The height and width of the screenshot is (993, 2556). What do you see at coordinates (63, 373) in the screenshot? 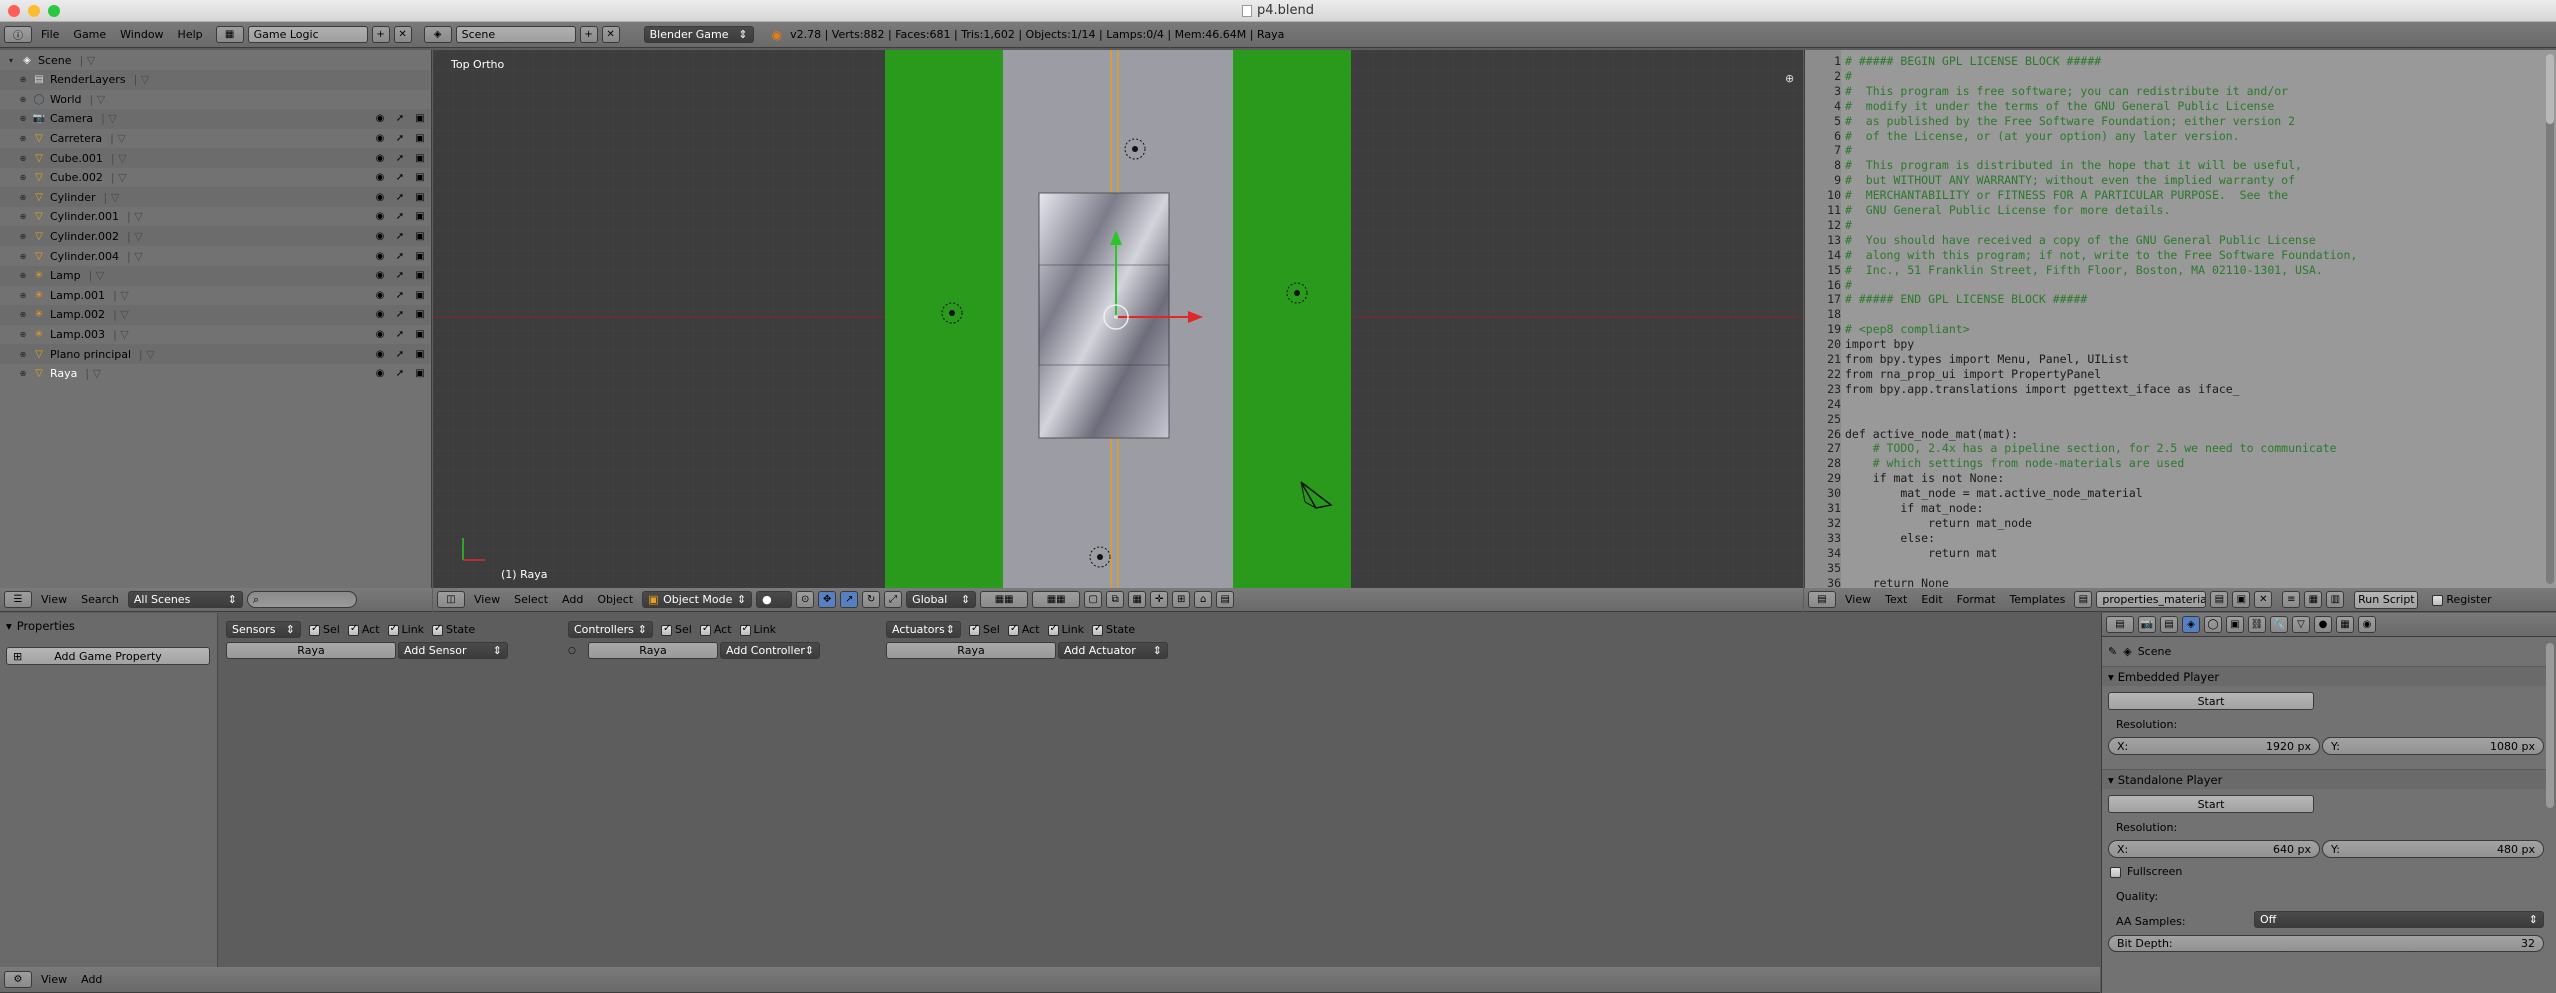
I see `outliner-item-name: Raya` at bounding box center [63, 373].